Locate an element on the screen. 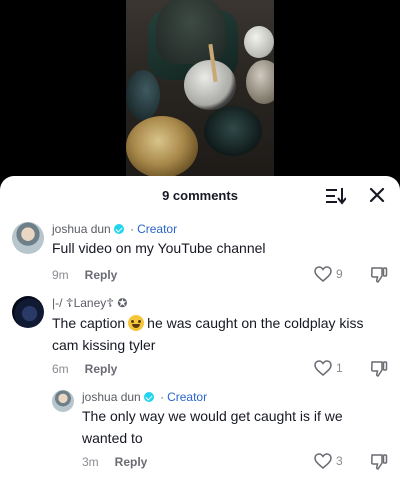 Image resolution: width=400 pixels, height=477 pixels. like-button: 1 is located at coordinates (328, 368).